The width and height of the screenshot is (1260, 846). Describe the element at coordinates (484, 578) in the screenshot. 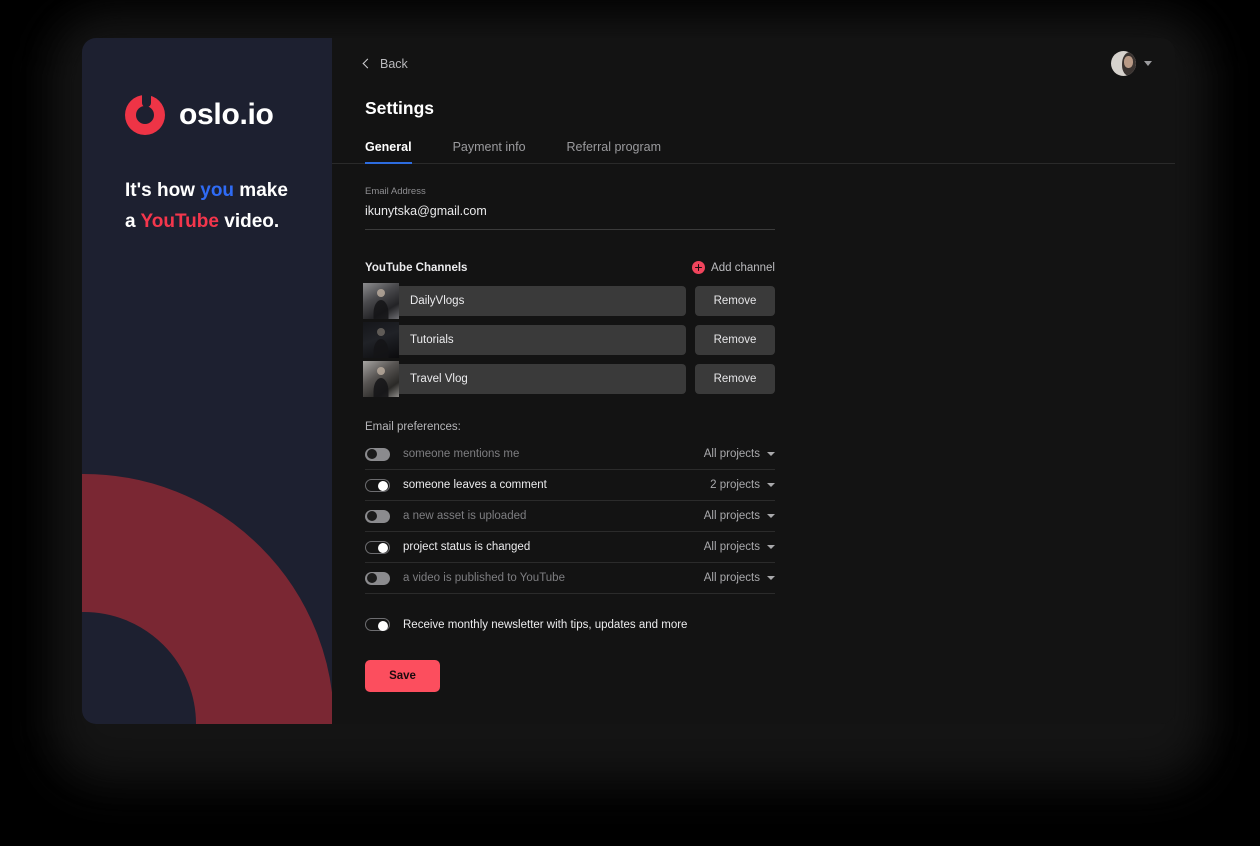

I see `preference-label: a video is published to YouTube` at that location.